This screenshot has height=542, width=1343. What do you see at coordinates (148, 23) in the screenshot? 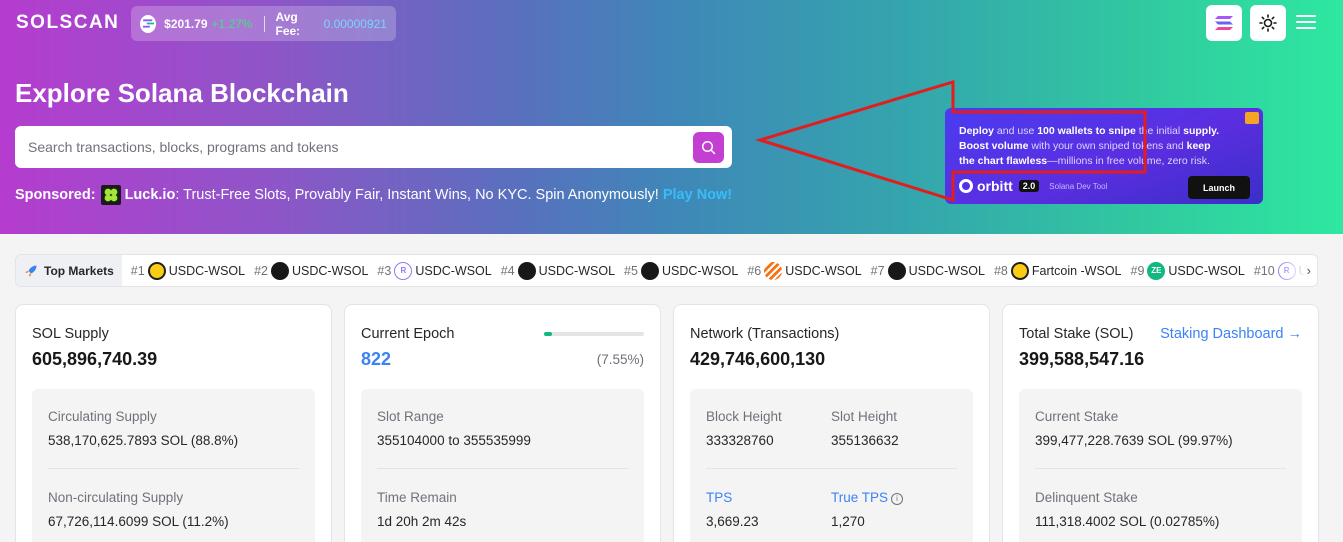
I see `solana-icon` at bounding box center [148, 23].